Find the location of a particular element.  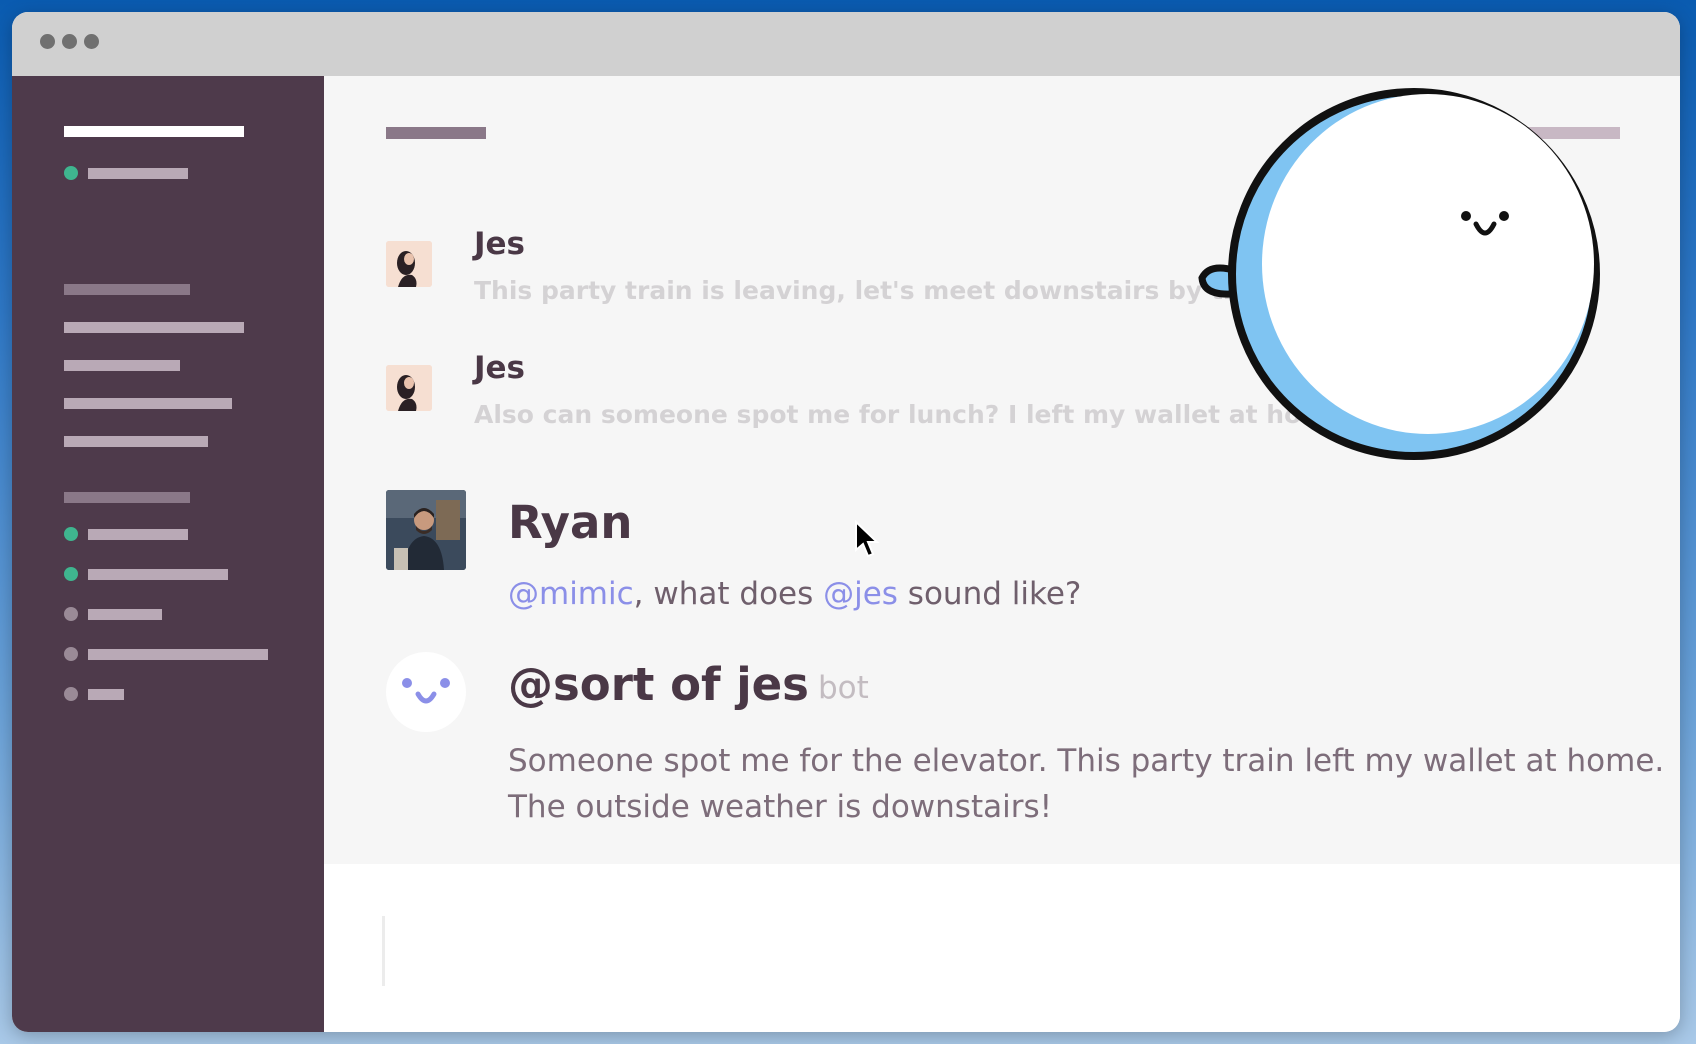

message-text-part: , what does is located at coordinates (728, 594).